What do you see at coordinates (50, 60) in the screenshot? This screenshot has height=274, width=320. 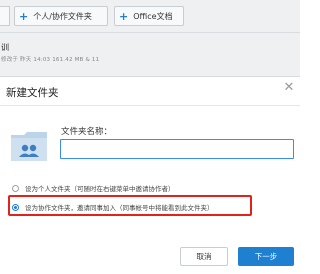 I see `file-meta: 修改于 昨天 14:03 161.42 MB & 11` at bounding box center [50, 60].